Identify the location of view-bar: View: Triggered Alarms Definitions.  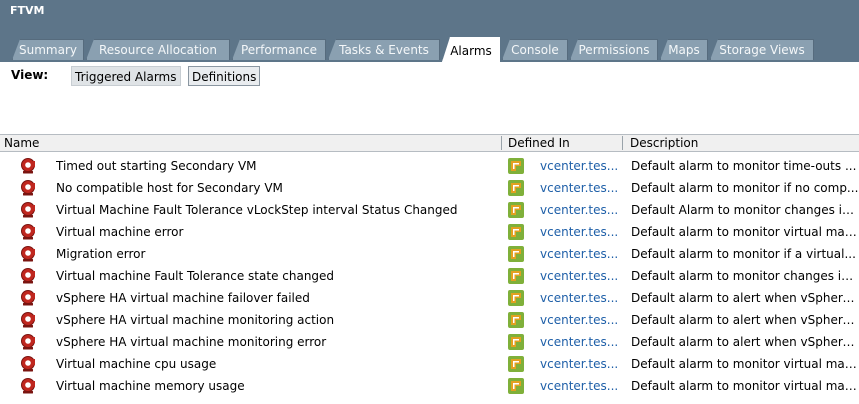
(429, 76).